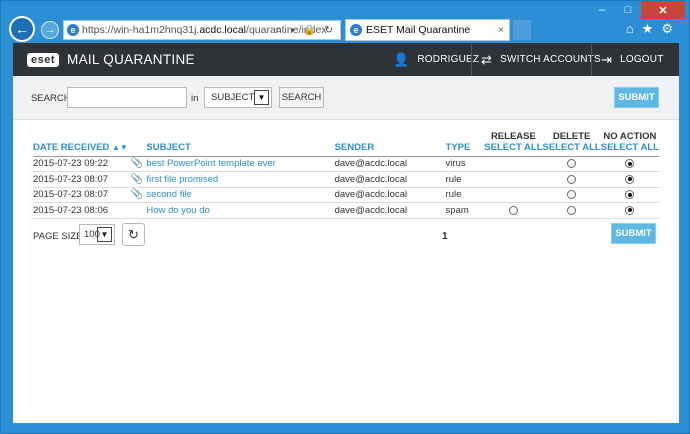 This screenshot has height=434, width=690. Describe the element at coordinates (628, 10) in the screenshot. I see `maximize-button: □` at that location.